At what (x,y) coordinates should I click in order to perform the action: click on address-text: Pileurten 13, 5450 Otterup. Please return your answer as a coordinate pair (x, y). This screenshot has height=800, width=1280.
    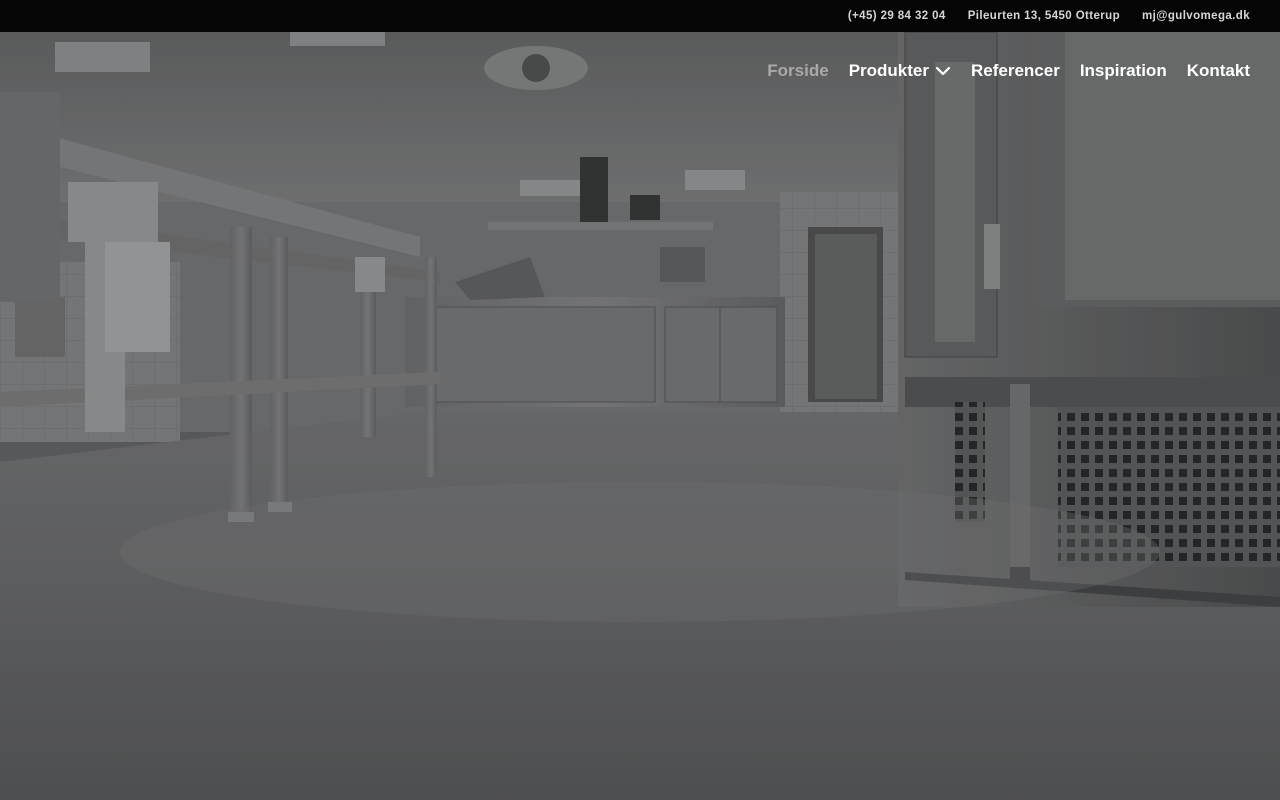
    Looking at the image, I should click on (1044, 16).